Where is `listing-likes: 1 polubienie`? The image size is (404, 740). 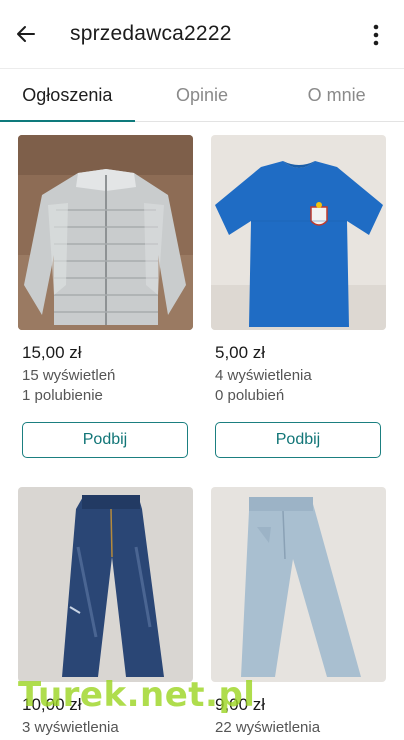
listing-likes: 1 polubienie is located at coordinates (62, 395).